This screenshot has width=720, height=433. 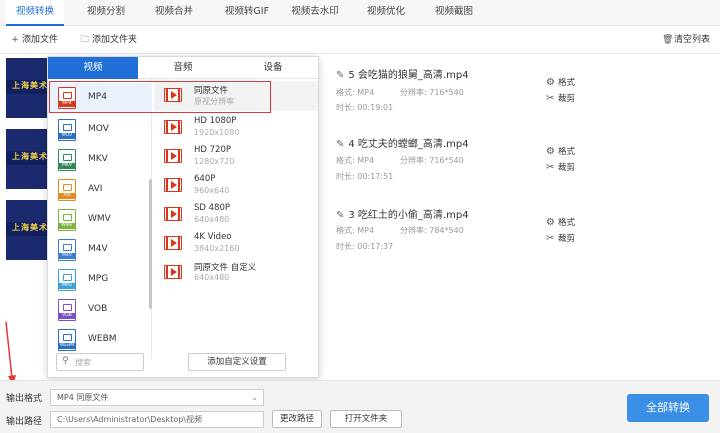 I want to click on convert-all-button: 全部转换, so click(x=668, y=408).